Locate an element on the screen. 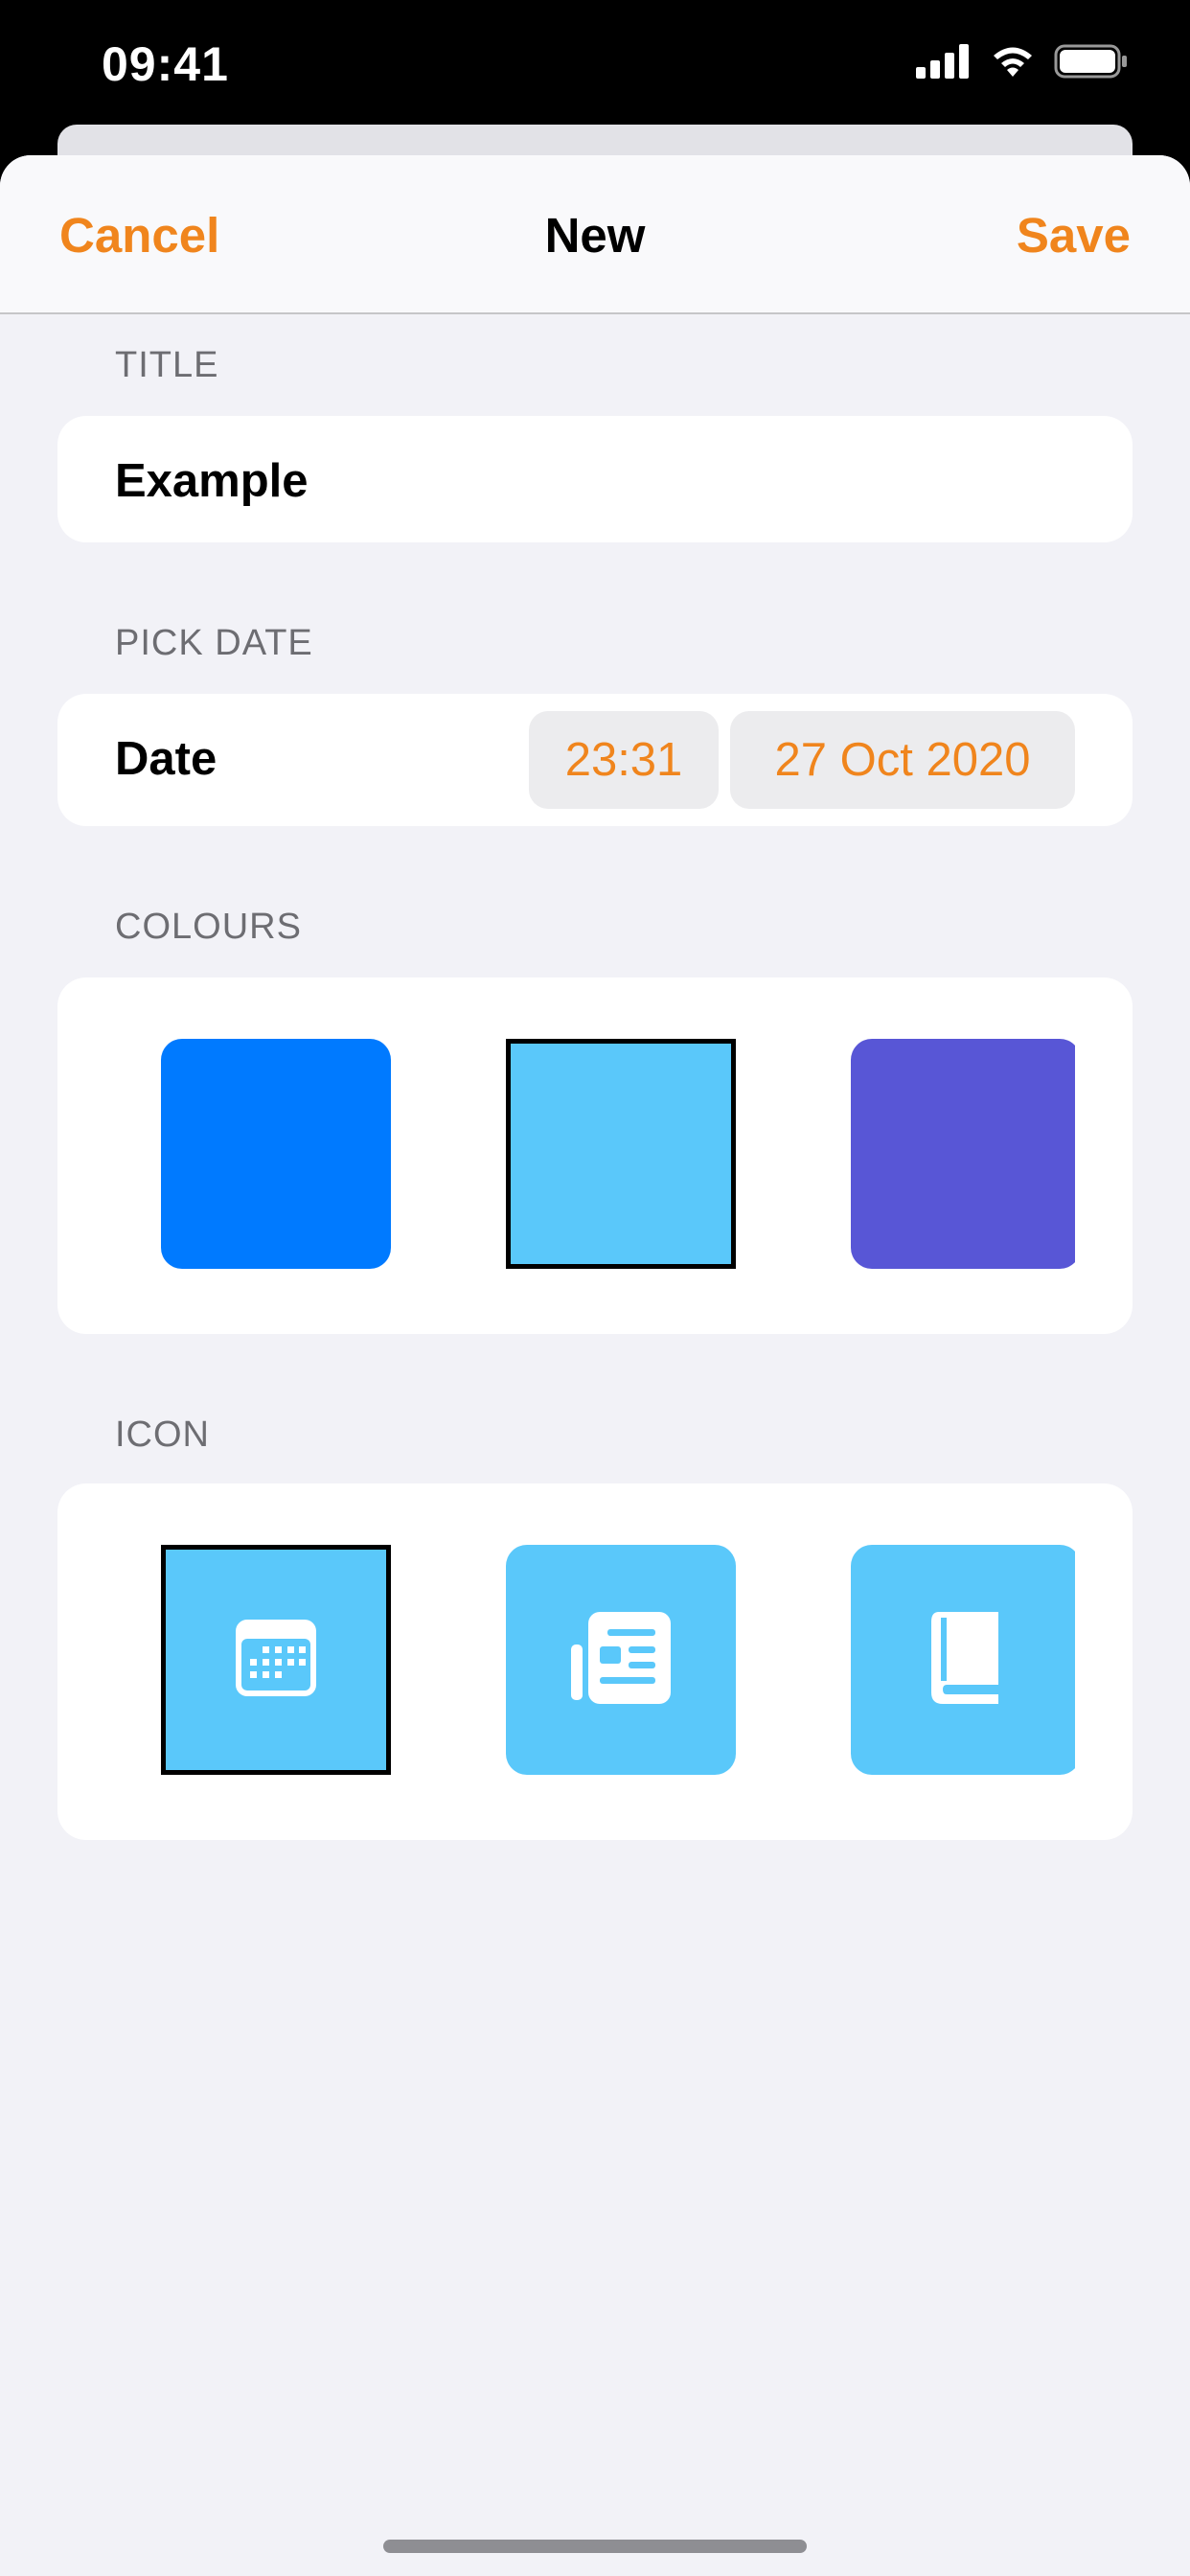 The width and height of the screenshot is (1190, 2576). calendar-icon is located at coordinates (276, 1660).